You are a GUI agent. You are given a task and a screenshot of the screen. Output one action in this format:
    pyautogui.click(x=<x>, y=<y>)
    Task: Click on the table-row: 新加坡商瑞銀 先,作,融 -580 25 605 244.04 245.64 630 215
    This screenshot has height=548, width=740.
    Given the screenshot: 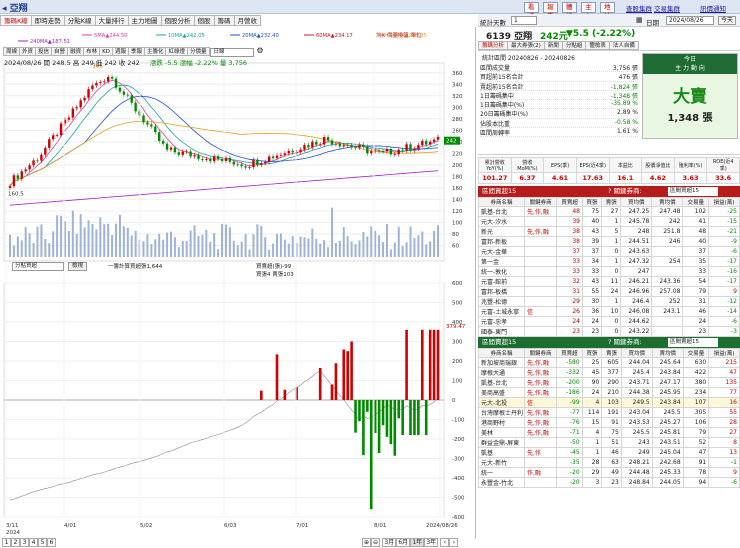 What is the action you would take?
    pyautogui.click(x=609, y=363)
    